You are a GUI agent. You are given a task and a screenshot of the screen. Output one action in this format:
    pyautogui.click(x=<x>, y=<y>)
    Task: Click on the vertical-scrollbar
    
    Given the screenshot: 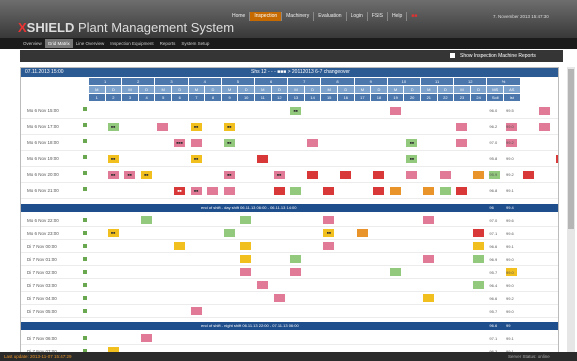 What is the action you would take?
    pyautogui.click(x=571, y=212)
    